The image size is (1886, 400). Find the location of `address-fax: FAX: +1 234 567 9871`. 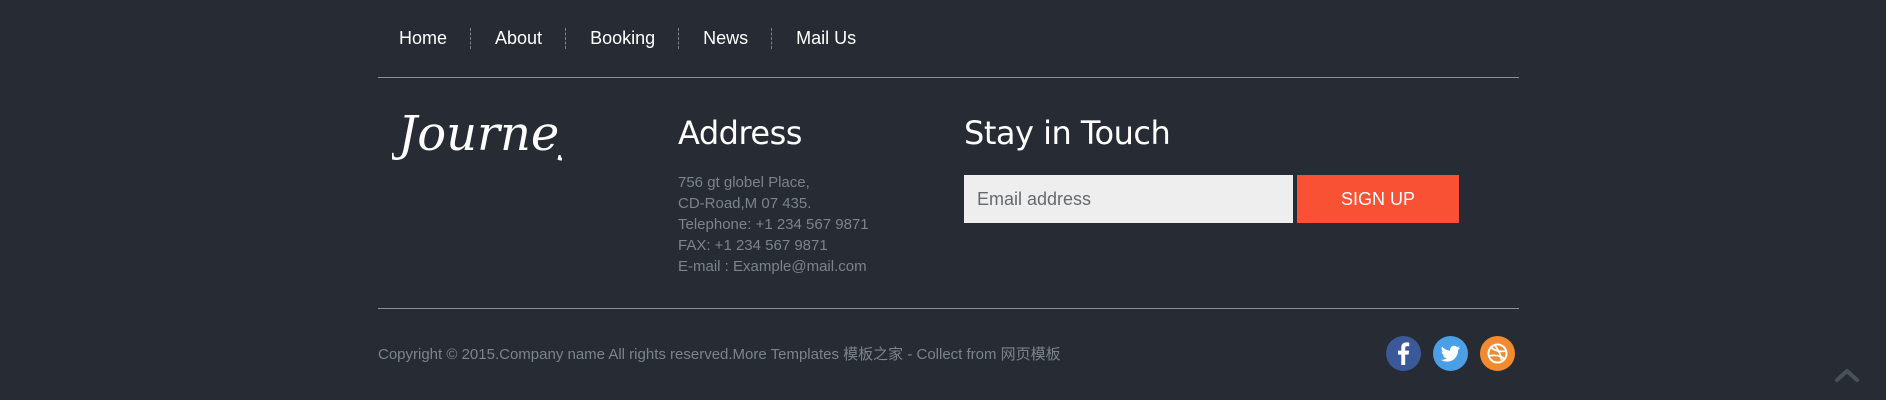

address-fax: FAX: +1 234 567 9871 is located at coordinates (753, 245).